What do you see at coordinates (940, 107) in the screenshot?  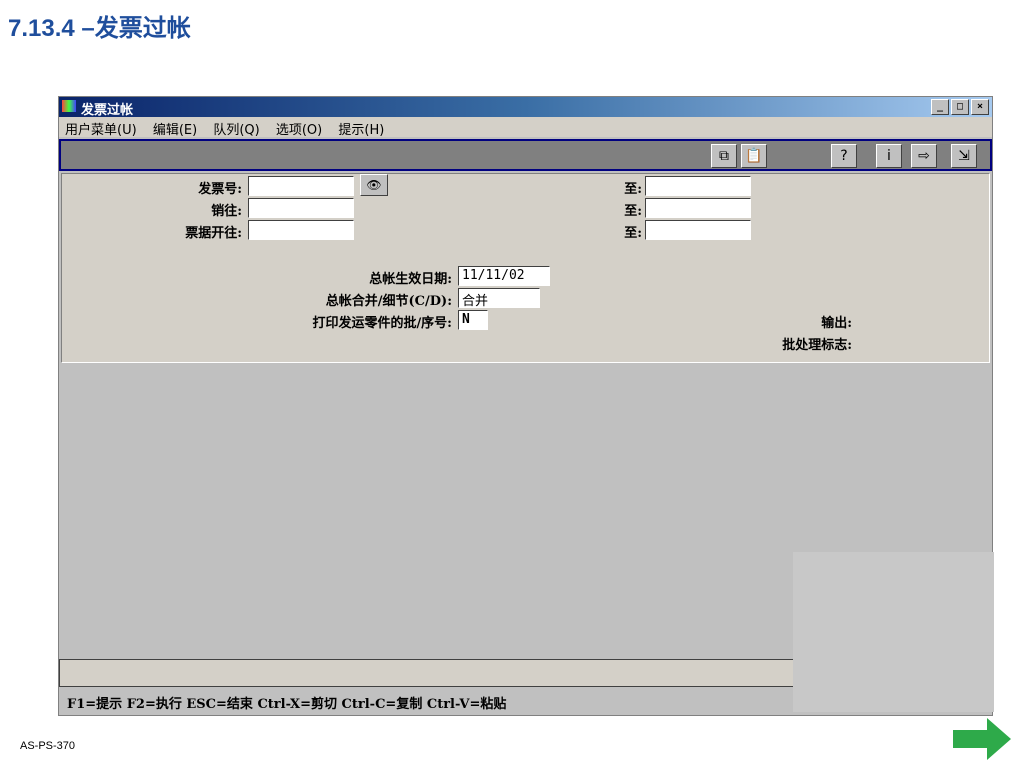 I see `minimize-button: _` at bounding box center [940, 107].